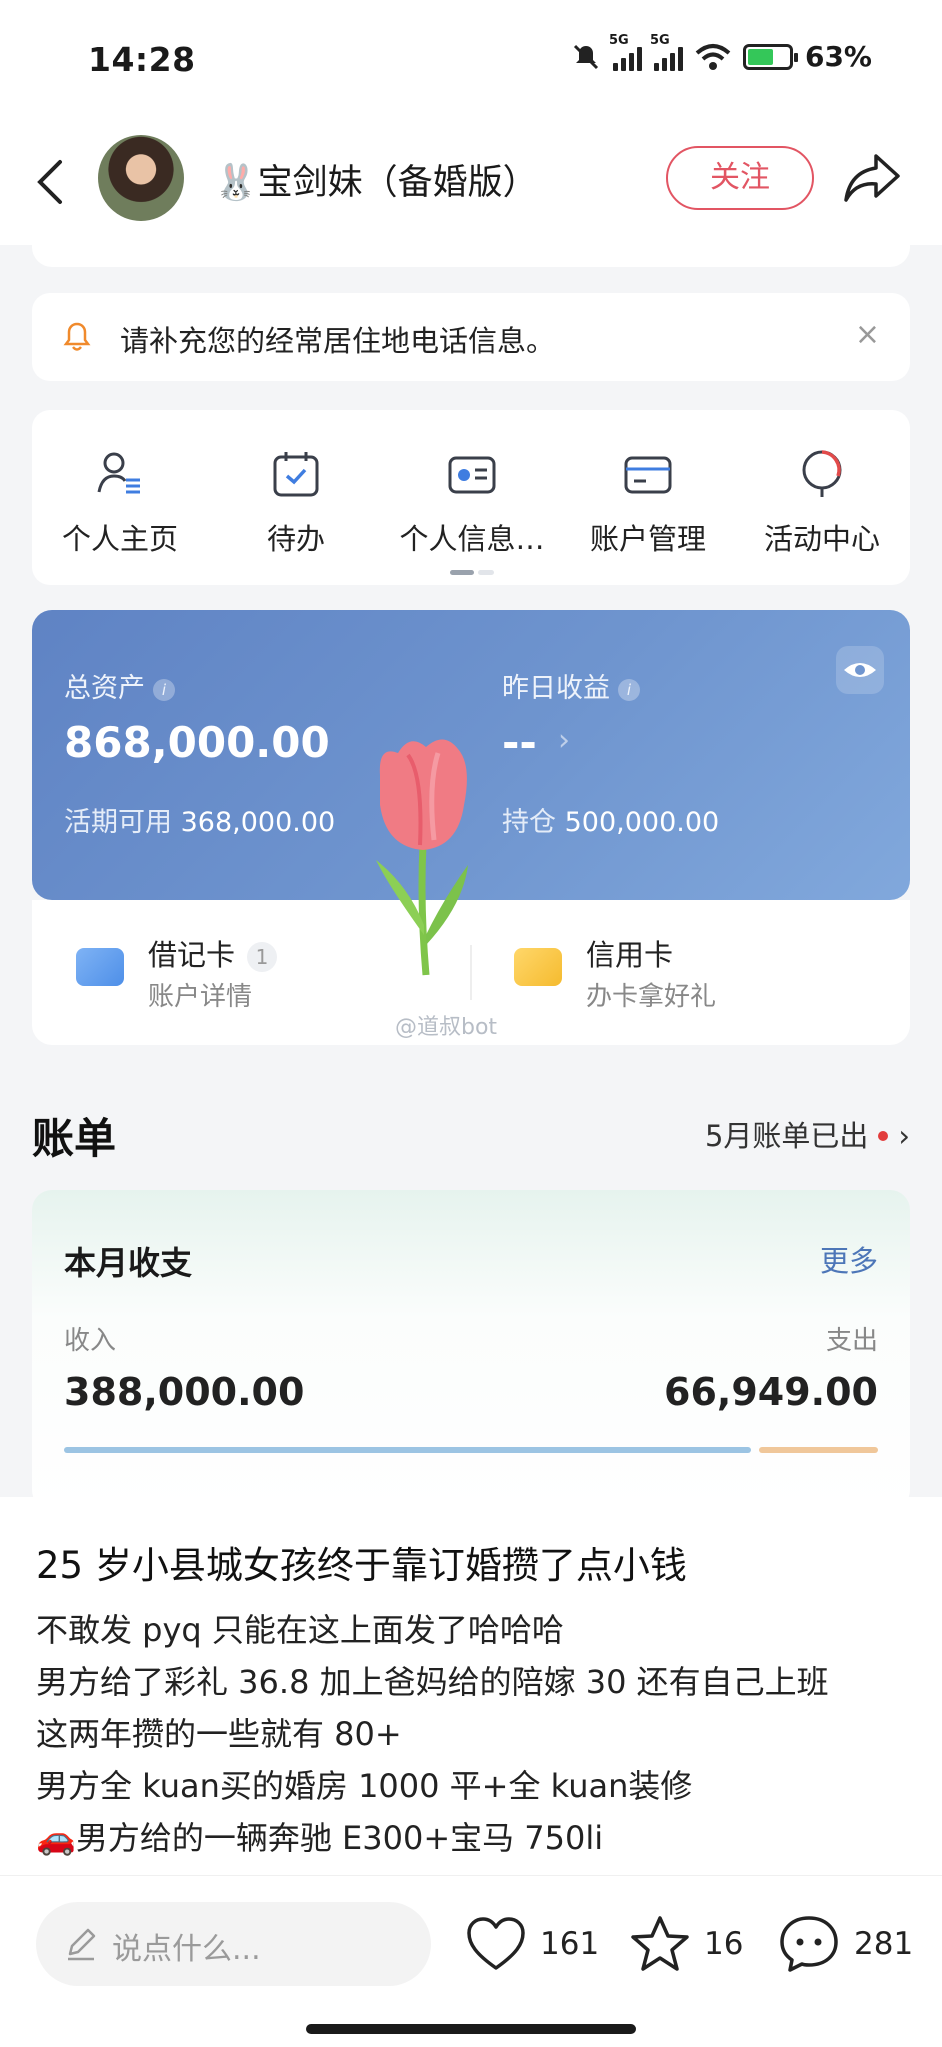  I want to click on income-bar, so click(407, 1450).